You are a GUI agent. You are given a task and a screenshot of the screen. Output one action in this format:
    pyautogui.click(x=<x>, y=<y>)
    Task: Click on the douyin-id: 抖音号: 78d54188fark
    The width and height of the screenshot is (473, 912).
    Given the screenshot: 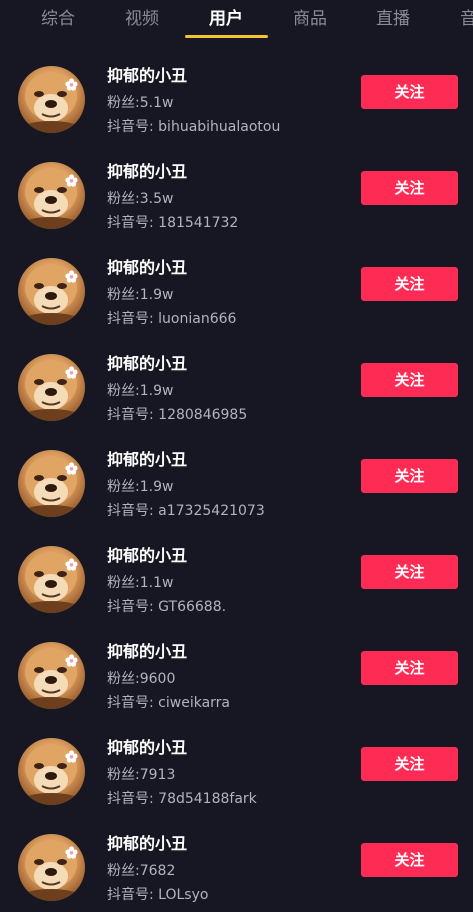 What is the action you would take?
    pyautogui.click(x=182, y=799)
    